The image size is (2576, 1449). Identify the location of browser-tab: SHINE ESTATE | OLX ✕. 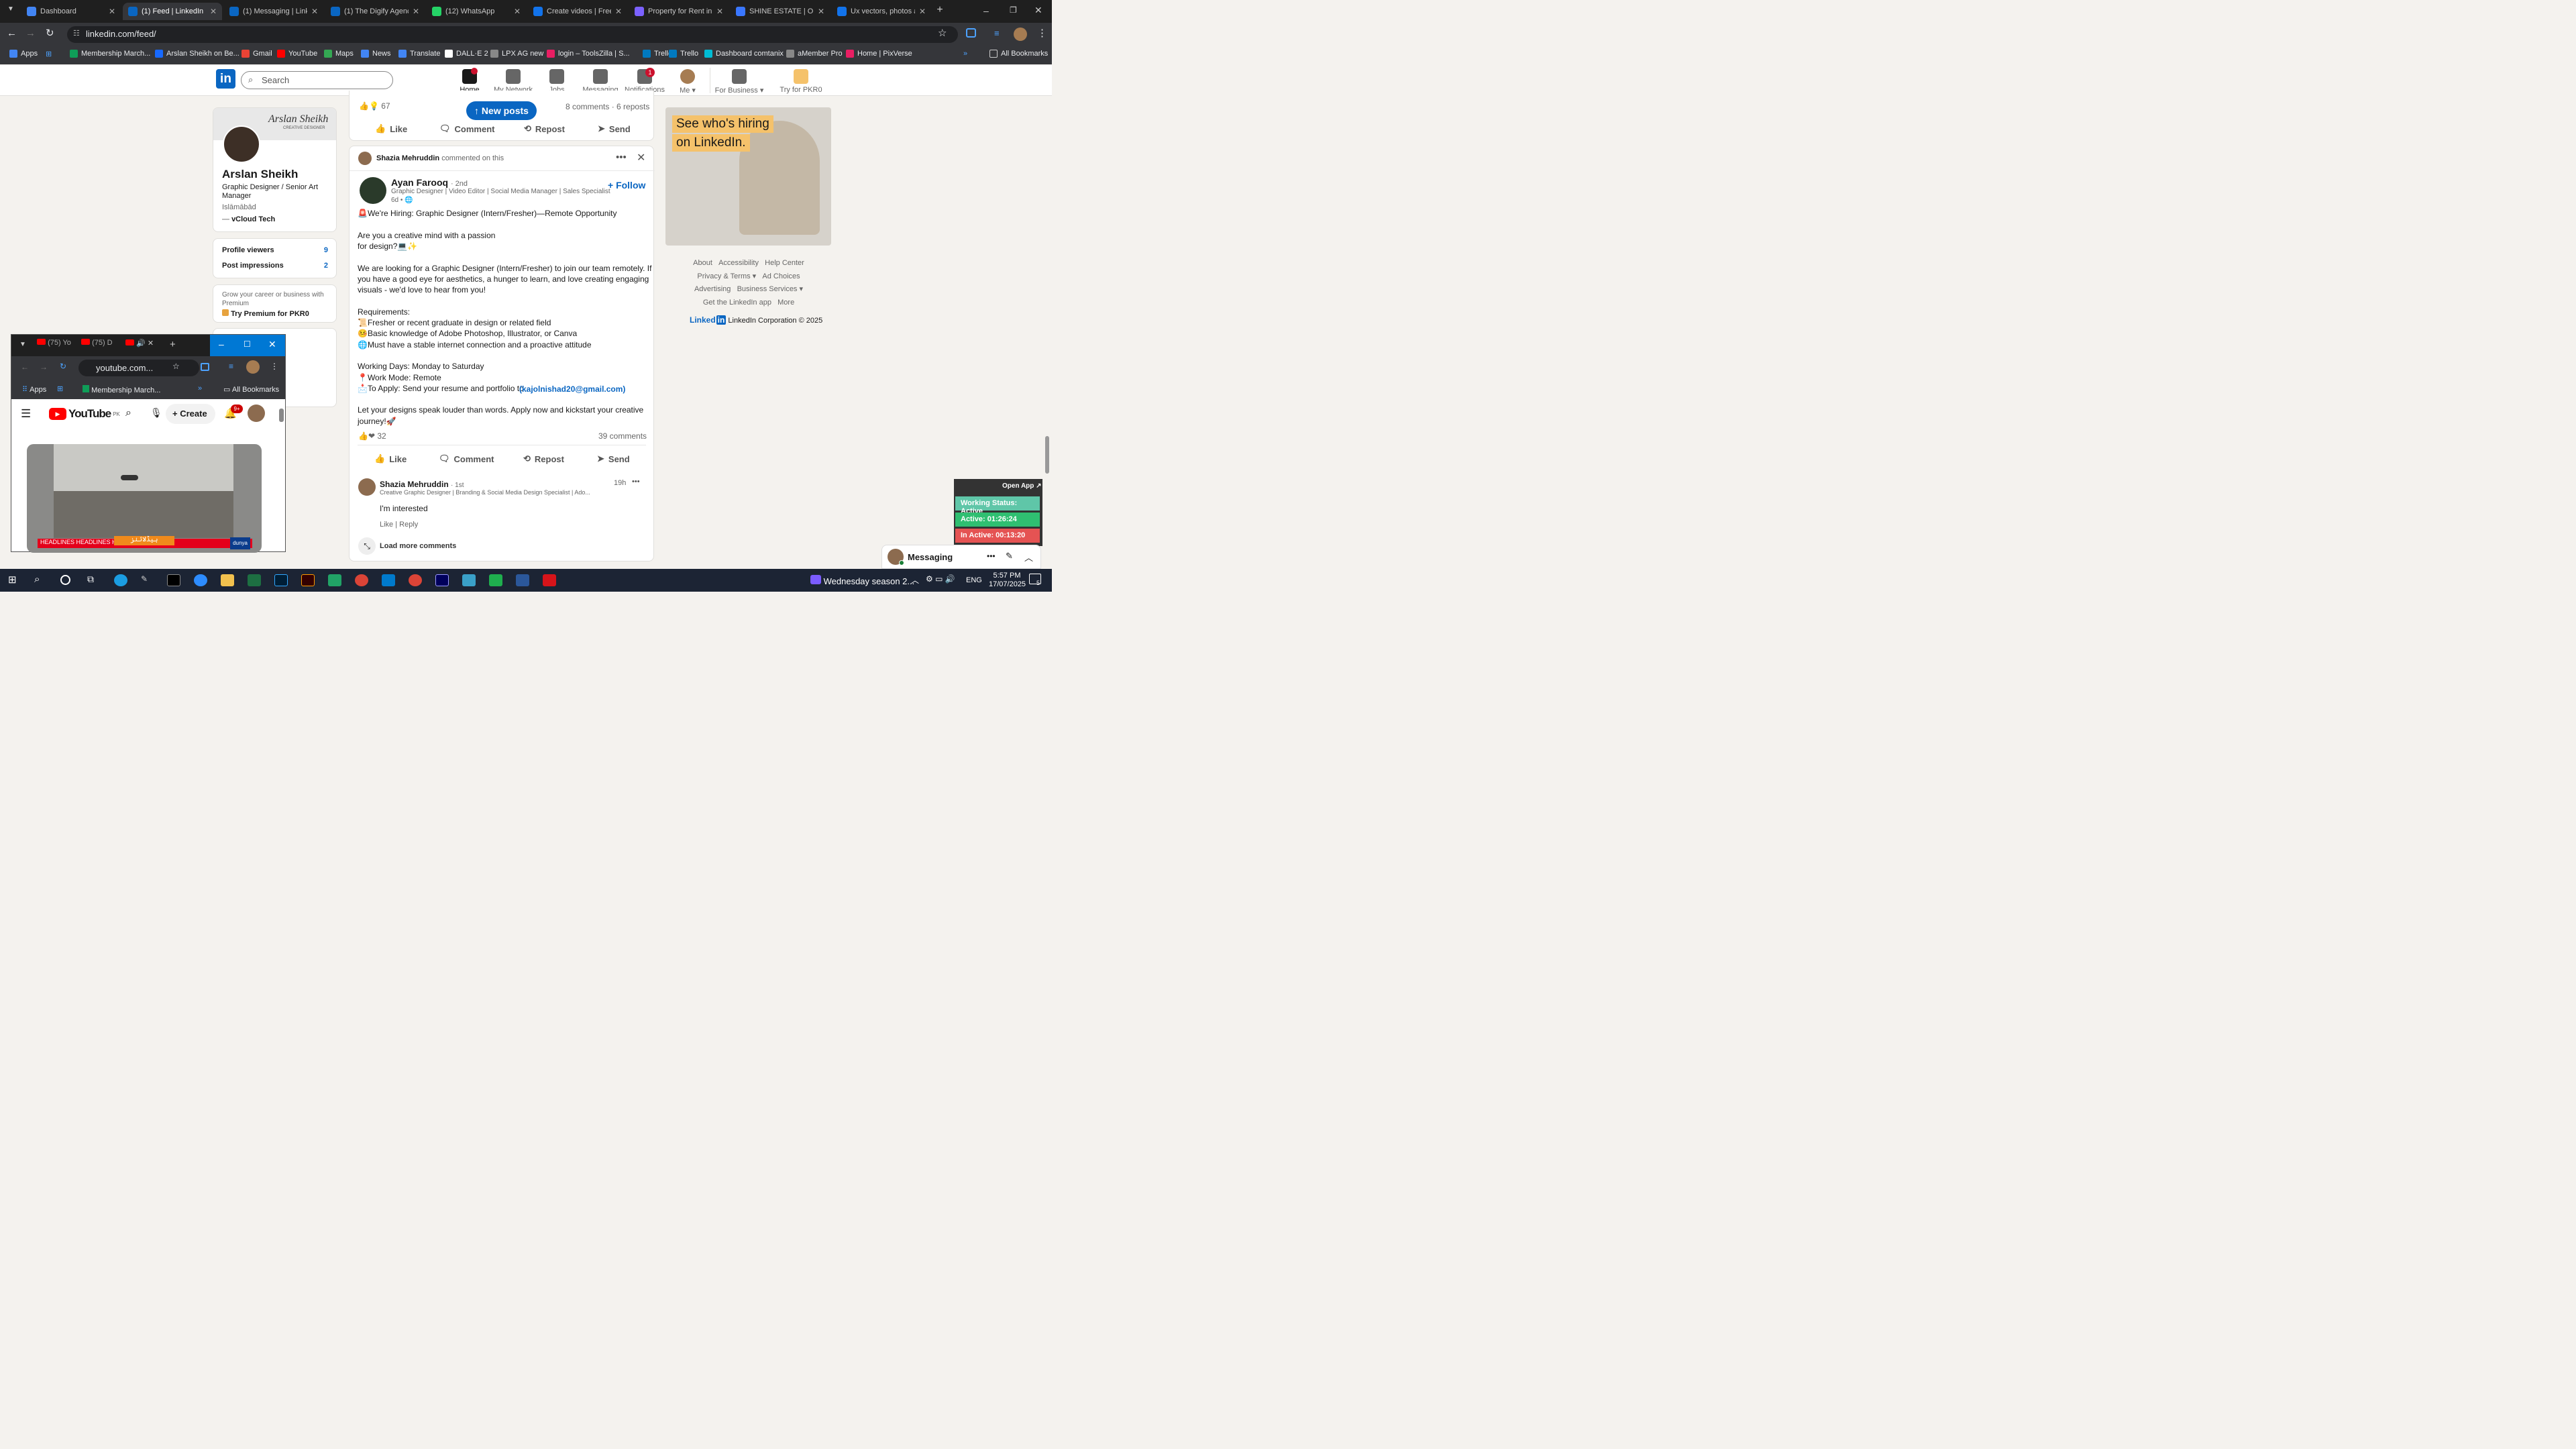
(780, 11).